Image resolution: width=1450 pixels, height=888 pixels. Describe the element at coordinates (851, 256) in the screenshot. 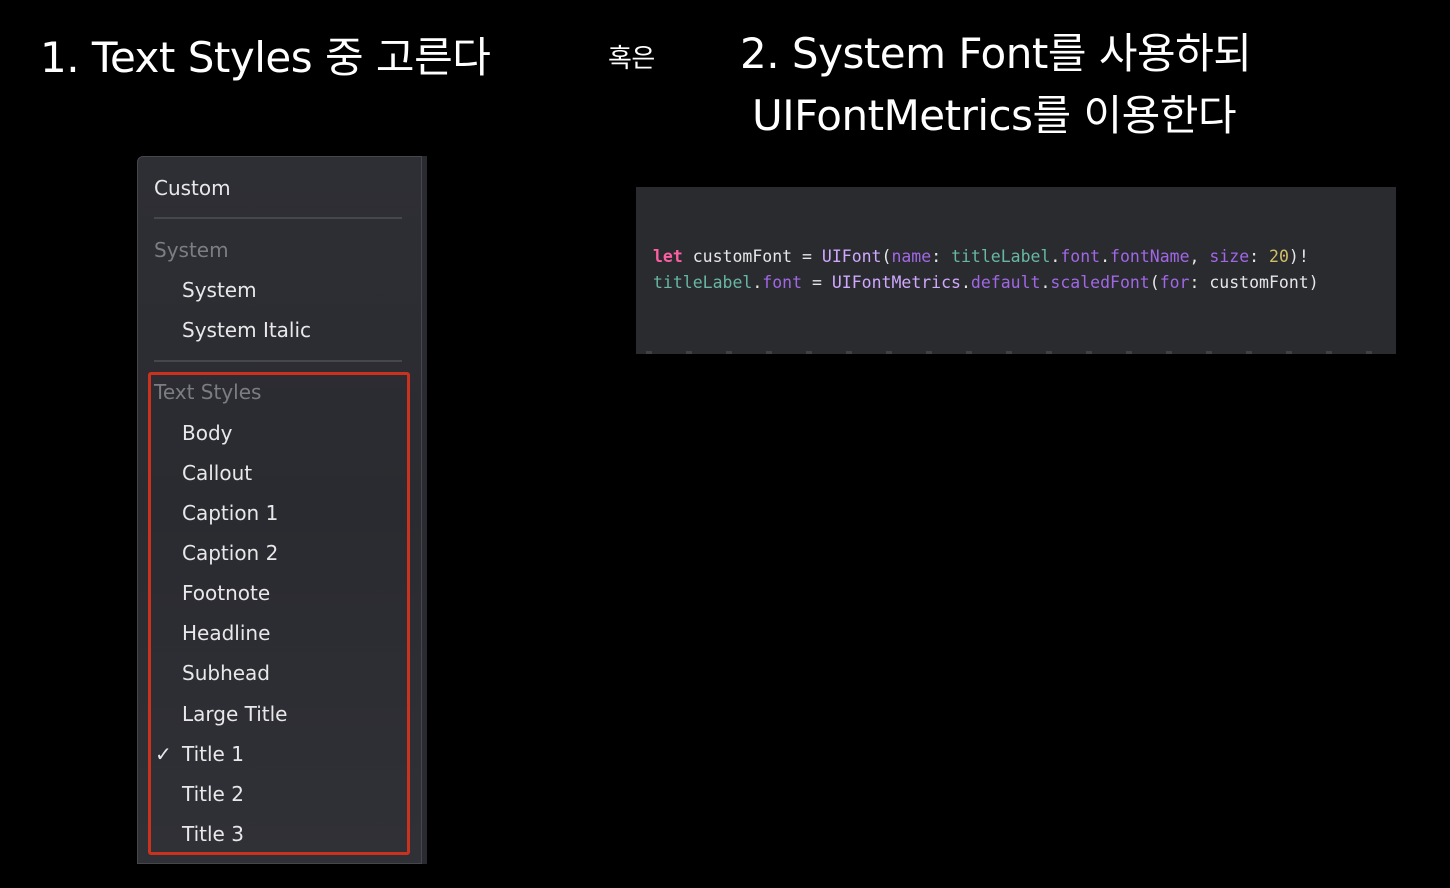

I see `code-type: UIFont` at that location.